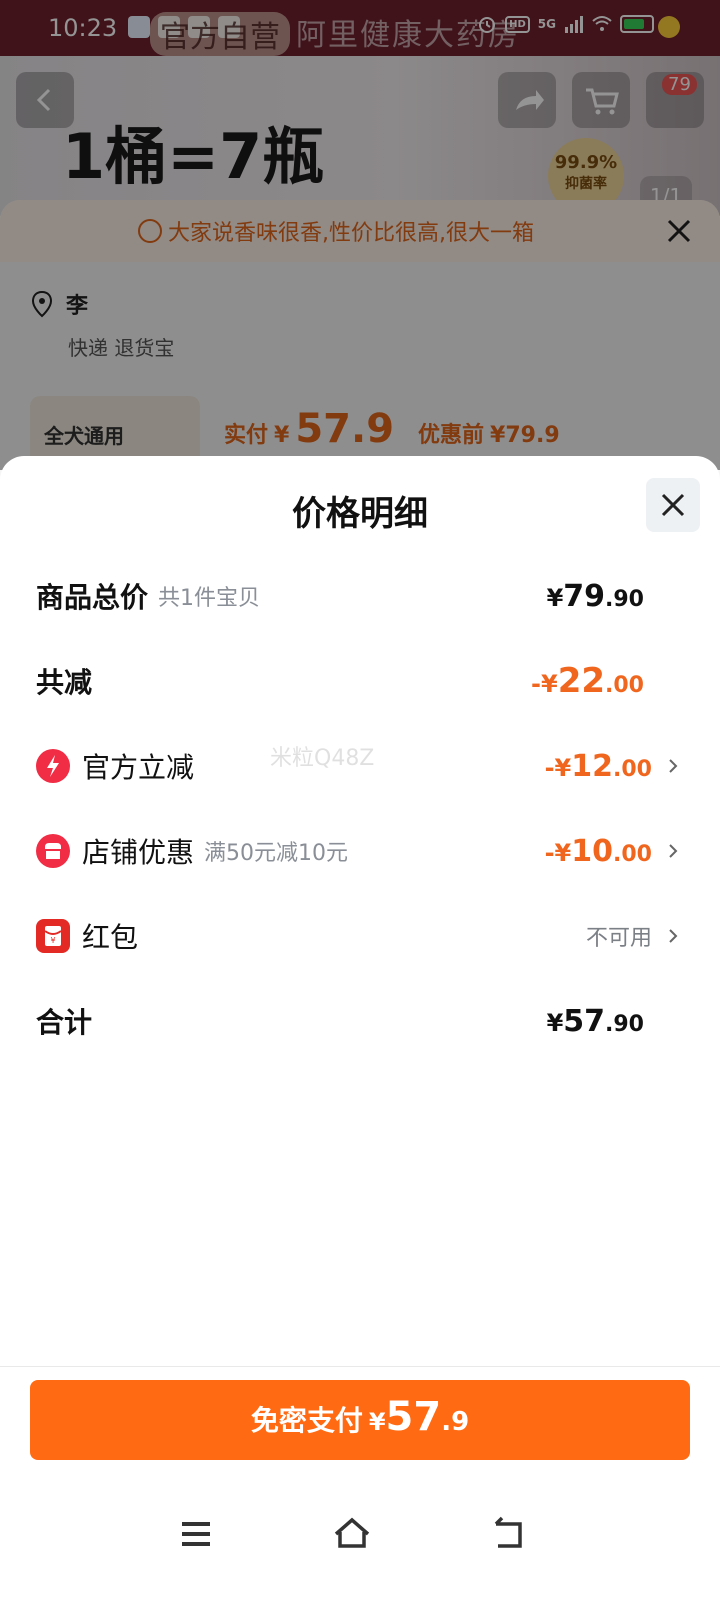  I want to click on password-free-pay-button: 免密支付 ¥ 57 .9, so click(360, 1420).